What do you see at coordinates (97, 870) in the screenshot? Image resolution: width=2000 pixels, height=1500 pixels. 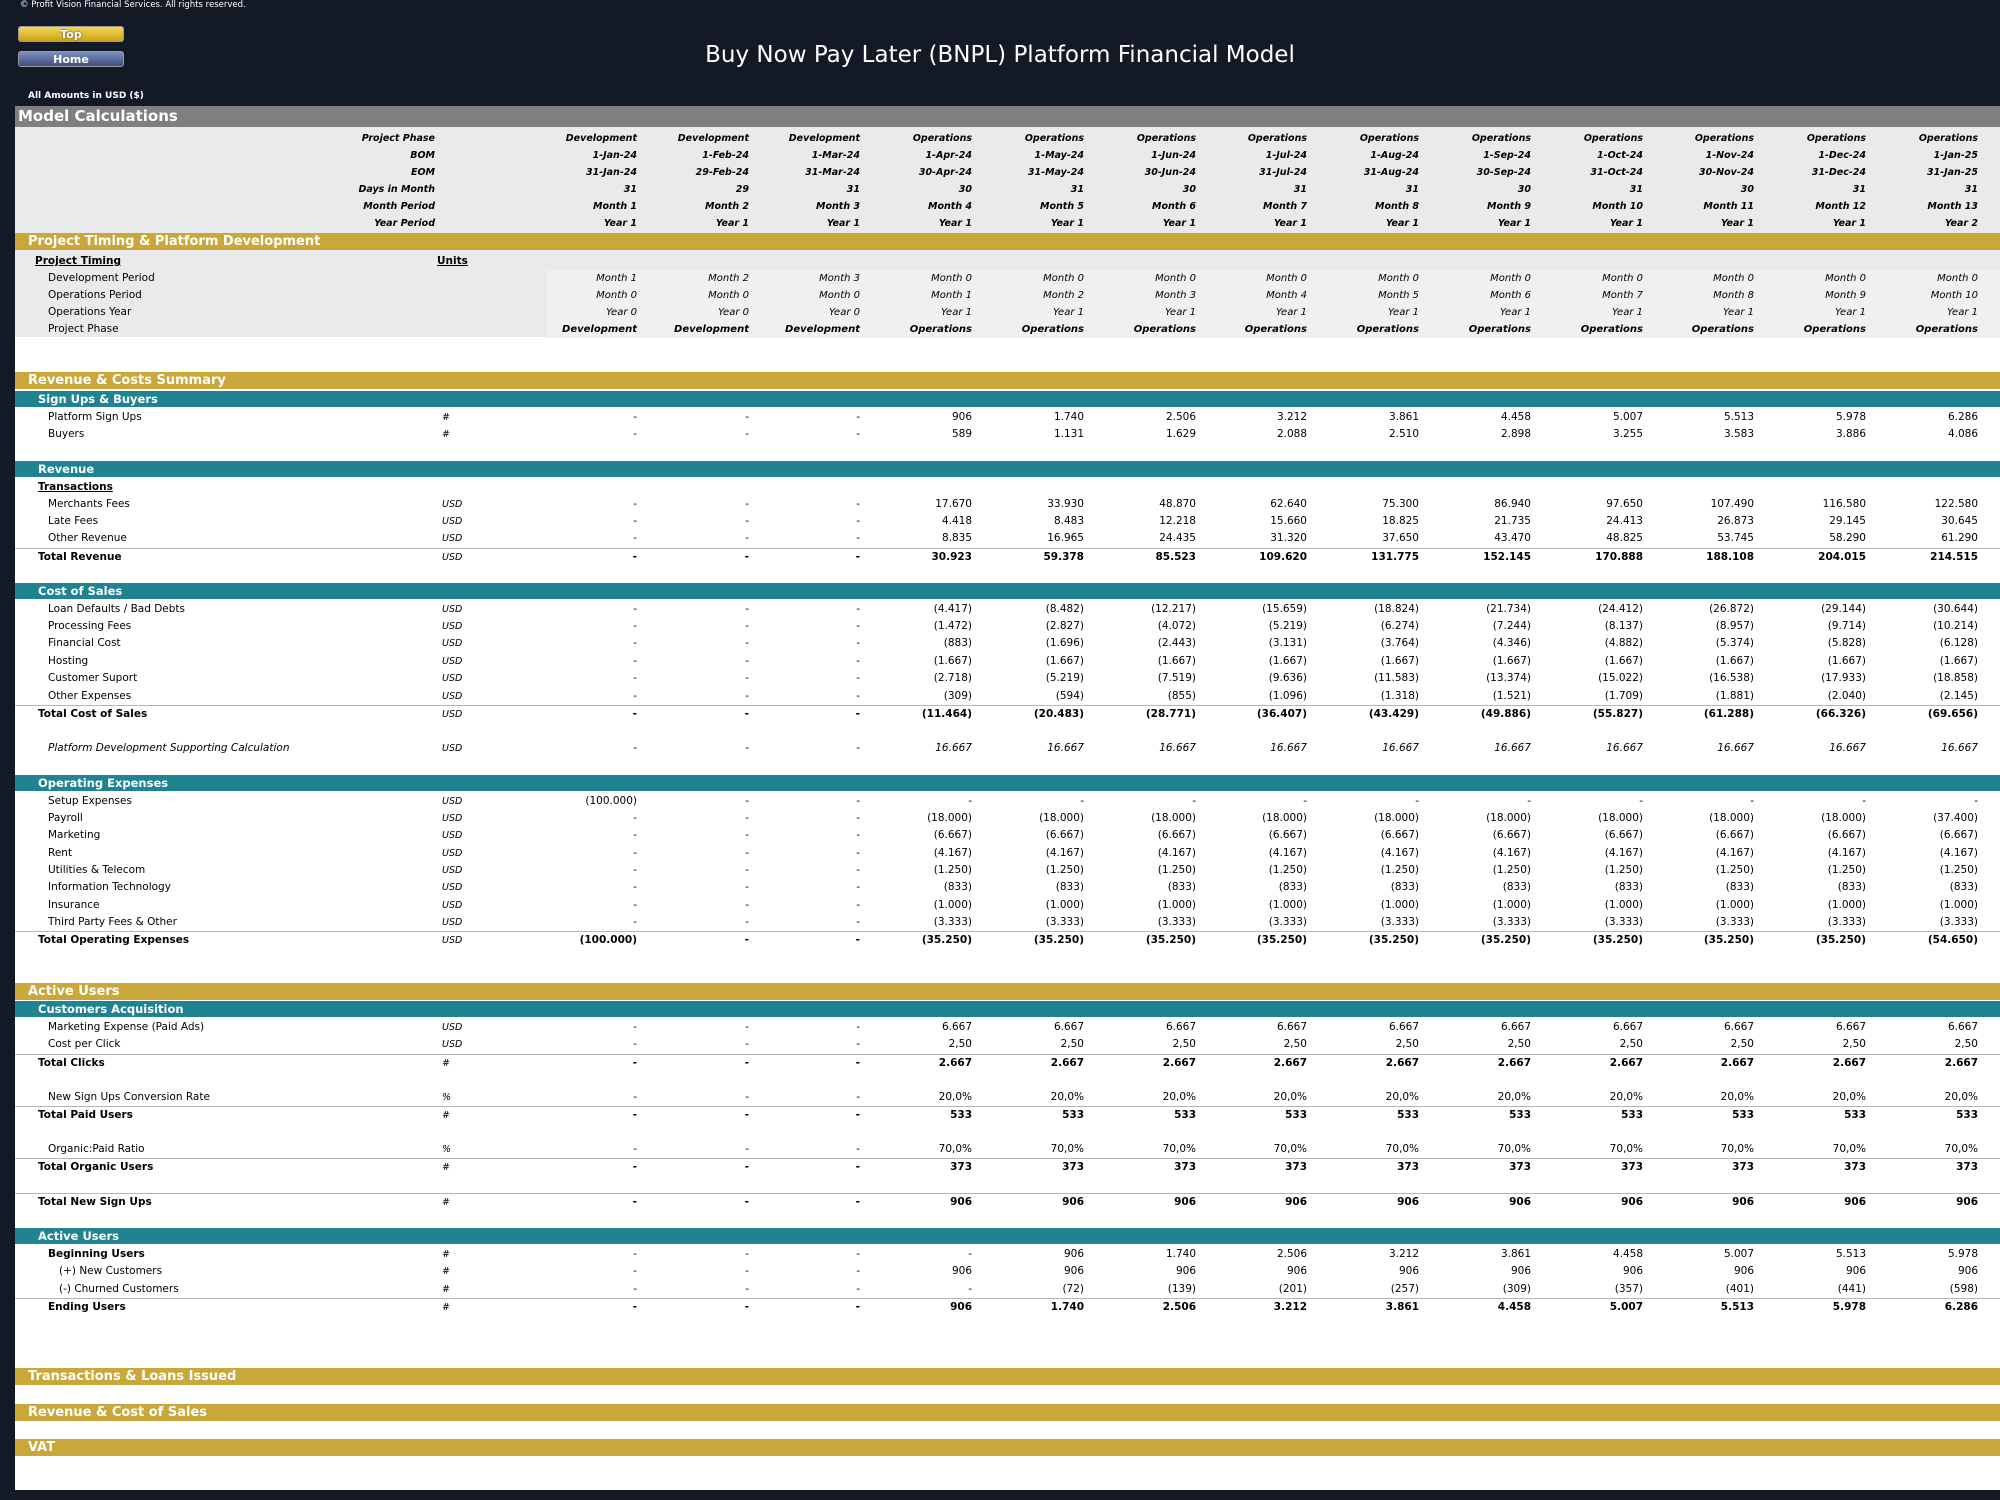 I see `row-label: Utilities & Telecom` at bounding box center [97, 870].